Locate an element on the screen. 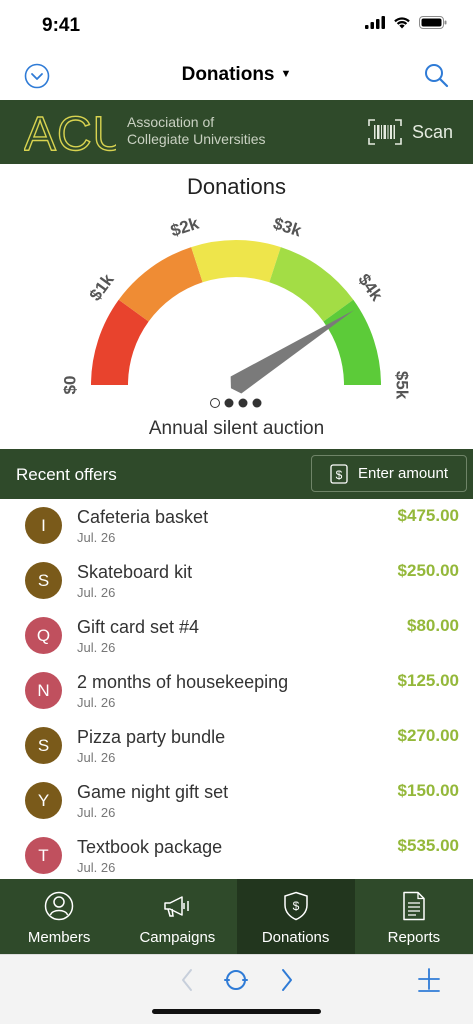 This screenshot has width=473, height=1024. offer-name: Pizza party bundle is located at coordinates (151, 737).